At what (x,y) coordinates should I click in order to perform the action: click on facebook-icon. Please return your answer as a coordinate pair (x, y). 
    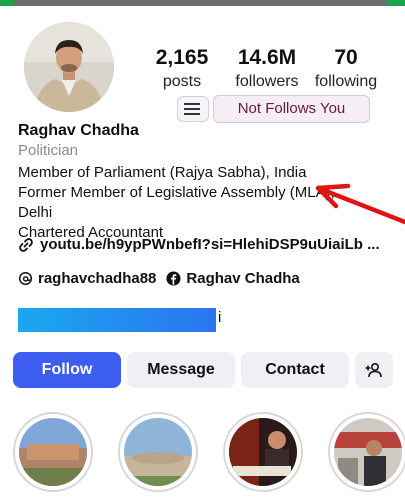
    Looking at the image, I should click on (173, 278).